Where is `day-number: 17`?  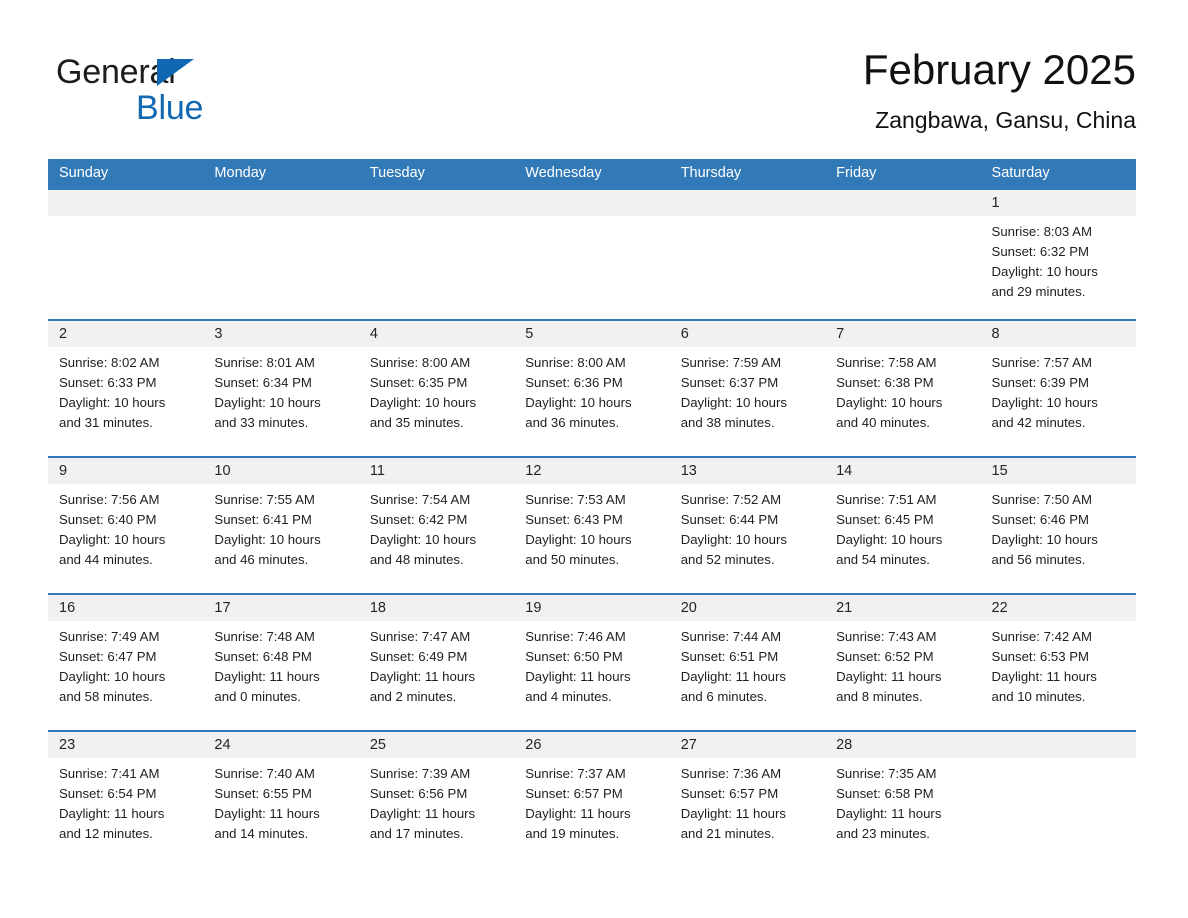
day-number: 17 is located at coordinates (280, 608).